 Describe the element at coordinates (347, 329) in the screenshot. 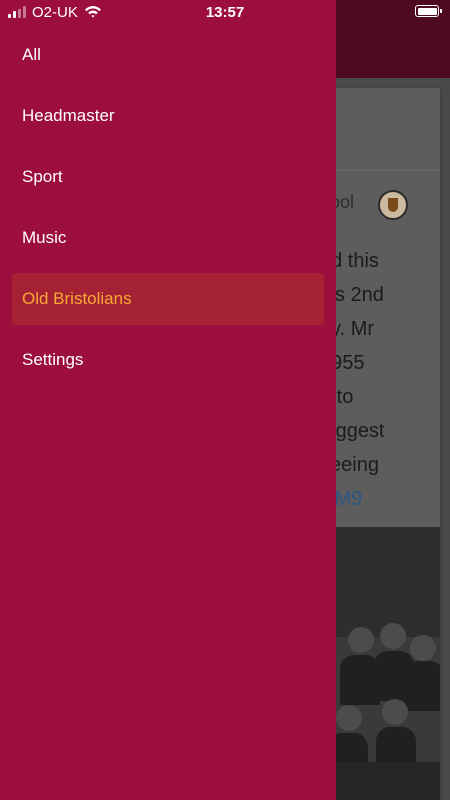

I see `post-text-line: ay. Mr` at that location.